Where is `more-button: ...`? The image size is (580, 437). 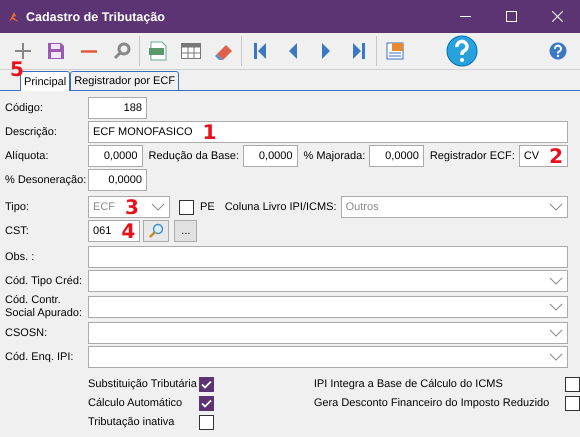
more-button: ... is located at coordinates (186, 231).